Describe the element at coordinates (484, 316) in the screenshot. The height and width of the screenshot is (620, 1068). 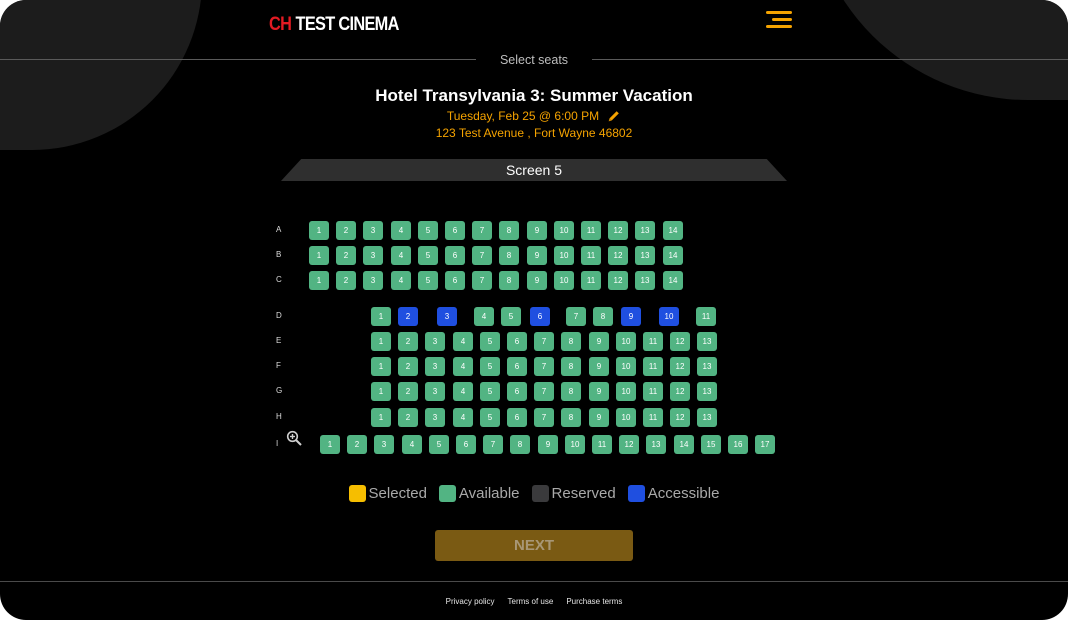
I see `seat-d-4: 4` at that location.